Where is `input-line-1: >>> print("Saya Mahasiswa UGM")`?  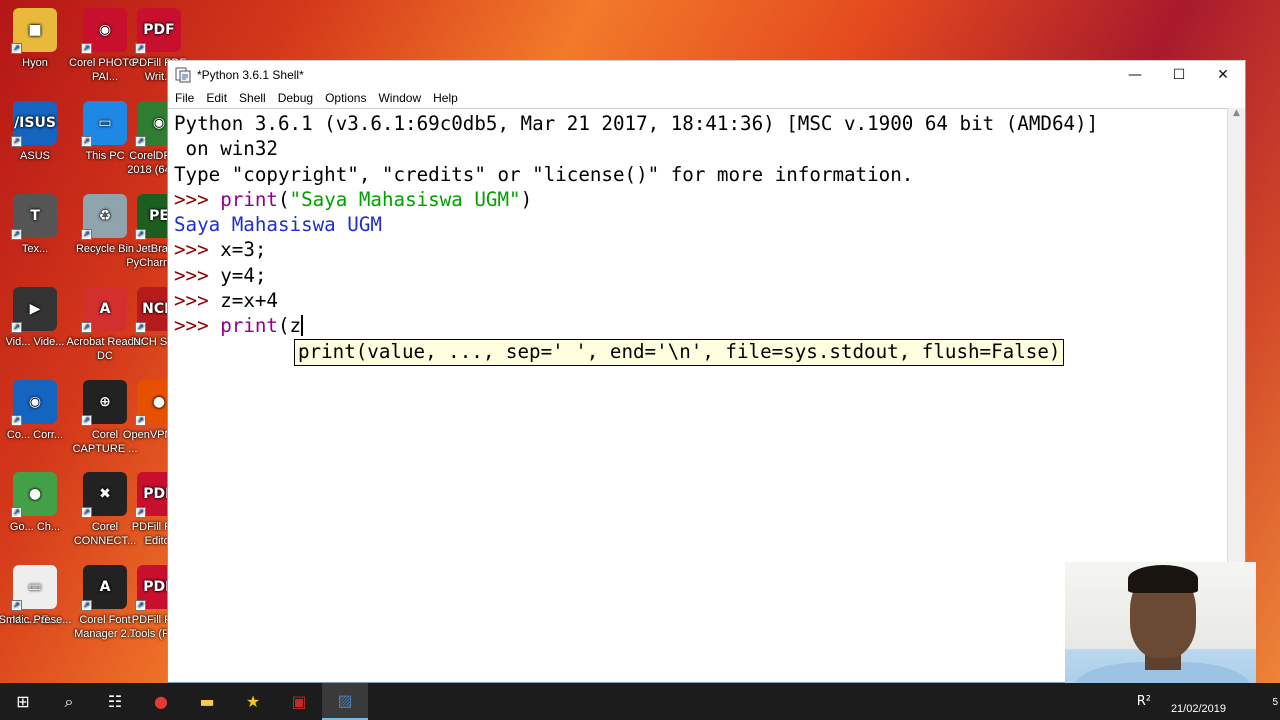 input-line-1: >>> print("Saya Mahasiswa UGM") is located at coordinates (700, 199).